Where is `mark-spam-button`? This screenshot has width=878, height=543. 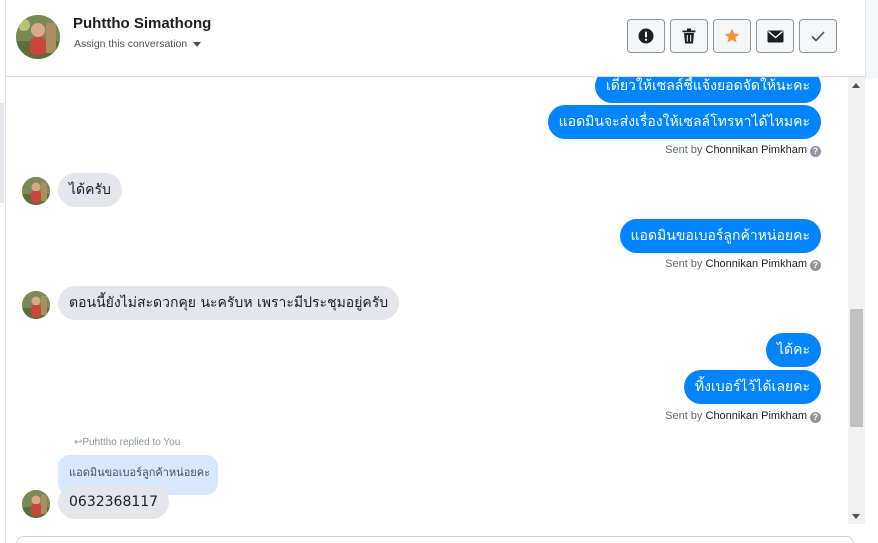 mark-spam-button is located at coordinates (646, 36).